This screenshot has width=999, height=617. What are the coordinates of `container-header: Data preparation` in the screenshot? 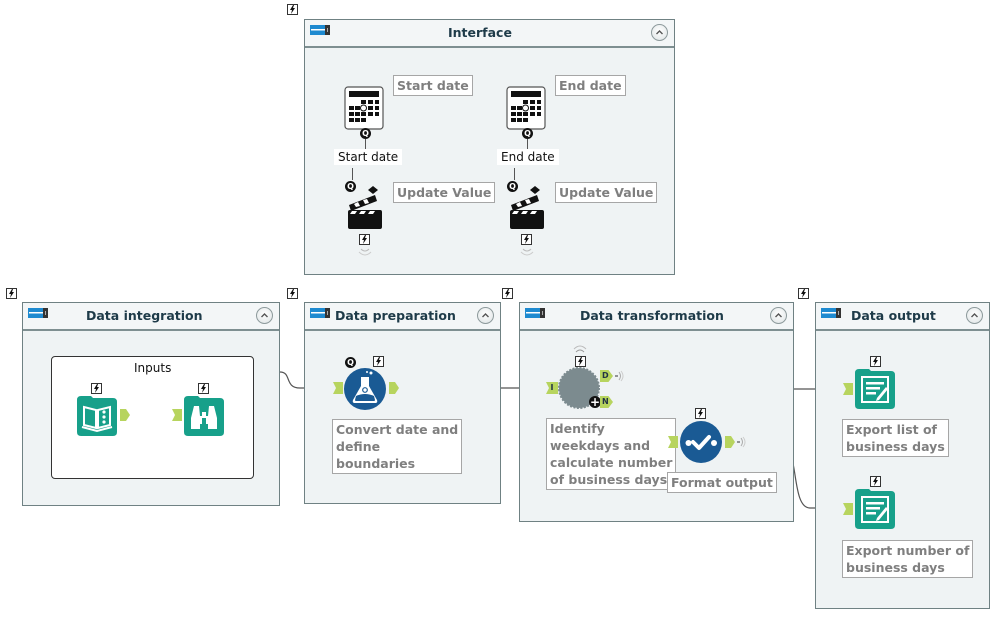 It's located at (402, 317).